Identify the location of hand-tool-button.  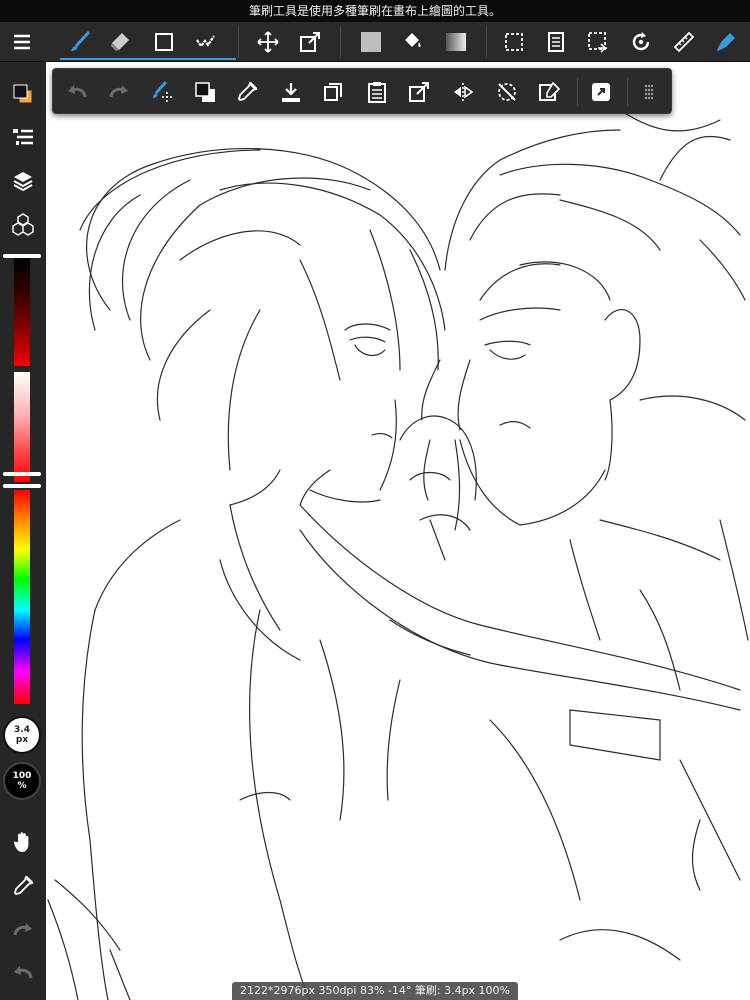
(23, 842).